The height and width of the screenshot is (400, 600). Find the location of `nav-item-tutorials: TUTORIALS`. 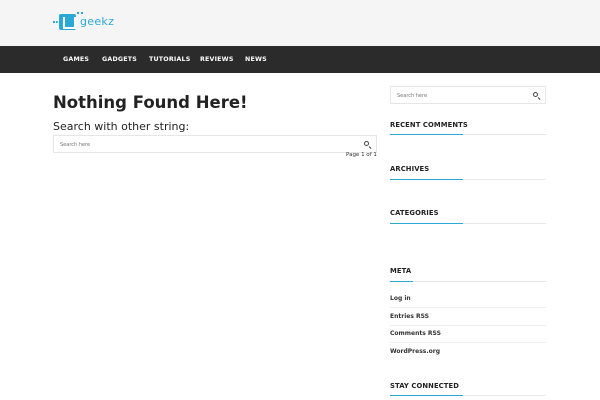

nav-item-tutorials: TUTORIALS is located at coordinates (169, 59).